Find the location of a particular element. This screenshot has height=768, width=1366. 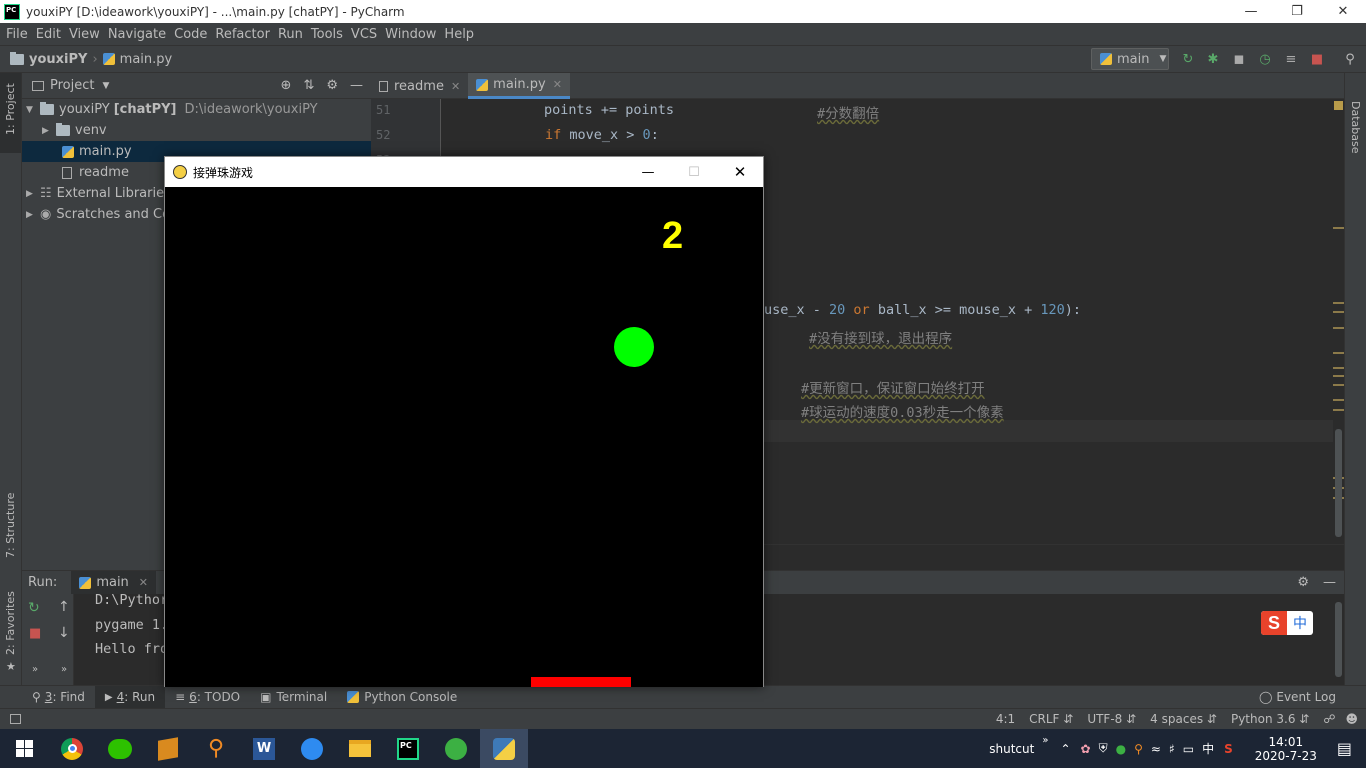

tab-main-py: main.py ✕ is located at coordinates (519, 86).